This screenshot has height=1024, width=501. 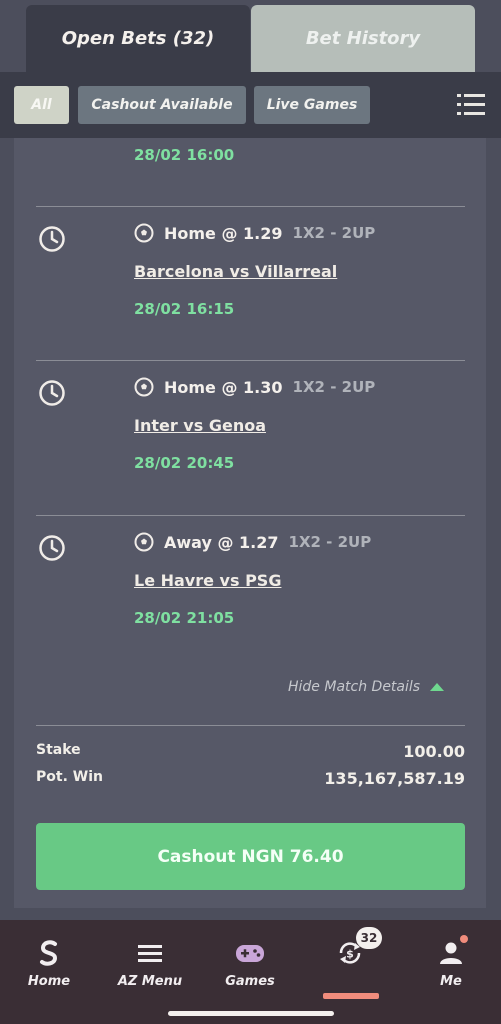 What do you see at coordinates (250, 963) in the screenshot?
I see `nav-games: Games` at bounding box center [250, 963].